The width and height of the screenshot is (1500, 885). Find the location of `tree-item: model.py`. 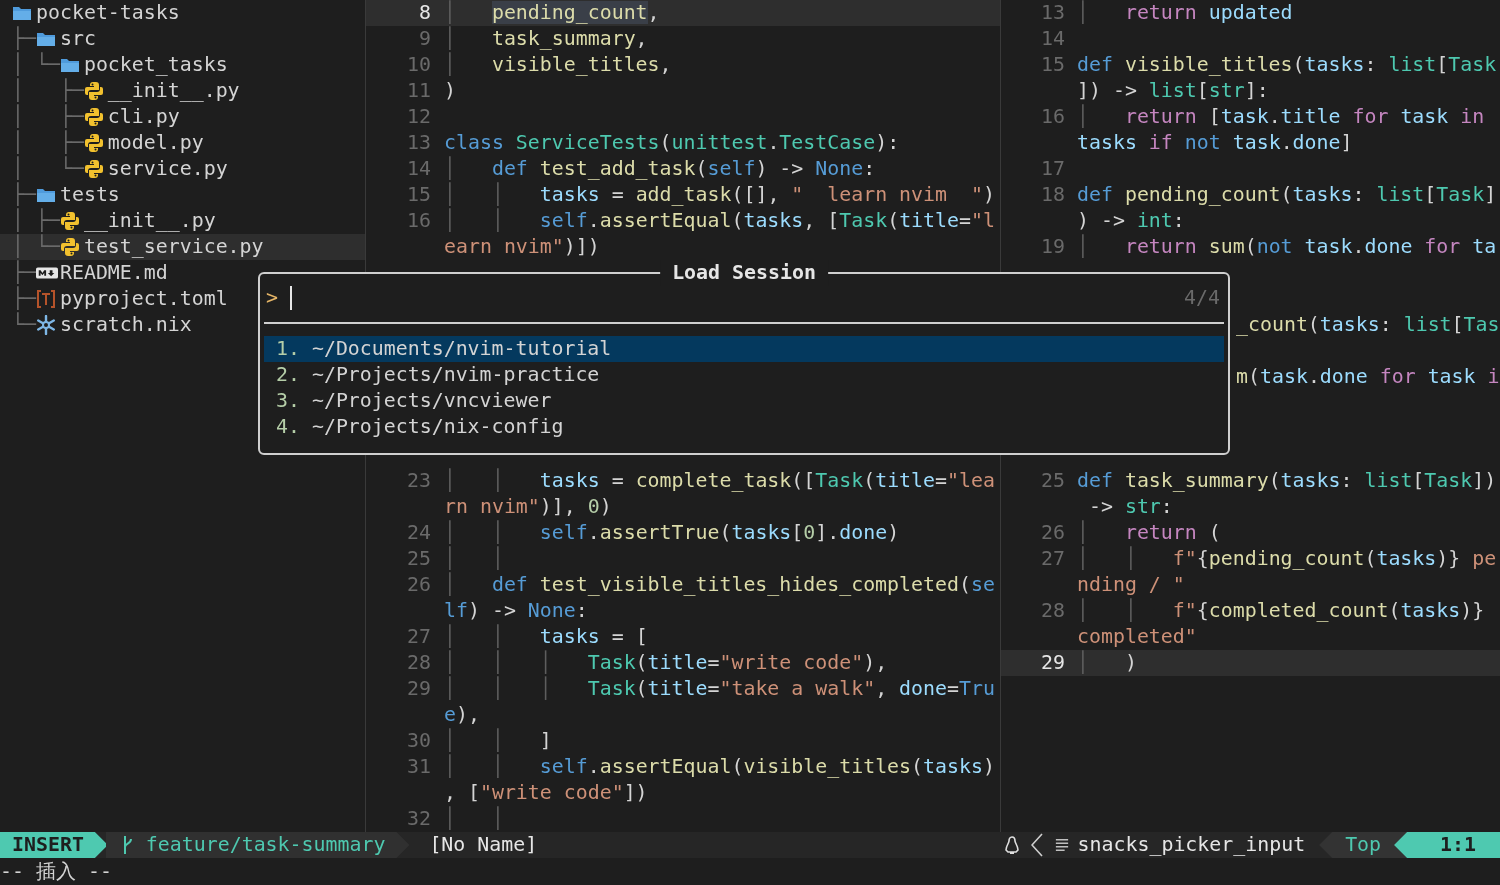

tree-item: model.py is located at coordinates (155, 143).